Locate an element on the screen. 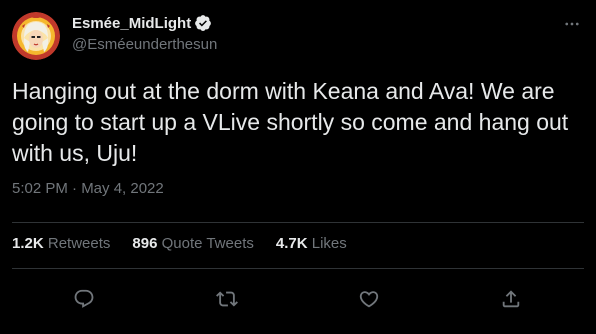 The height and width of the screenshot is (334, 596). likes-stat: 4.7K Likes is located at coordinates (311, 243).